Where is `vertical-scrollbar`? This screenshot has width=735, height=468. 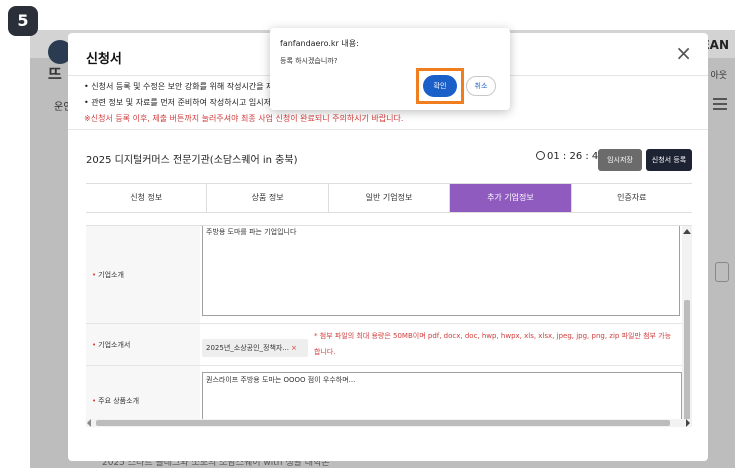 vertical-scrollbar is located at coordinates (687, 325).